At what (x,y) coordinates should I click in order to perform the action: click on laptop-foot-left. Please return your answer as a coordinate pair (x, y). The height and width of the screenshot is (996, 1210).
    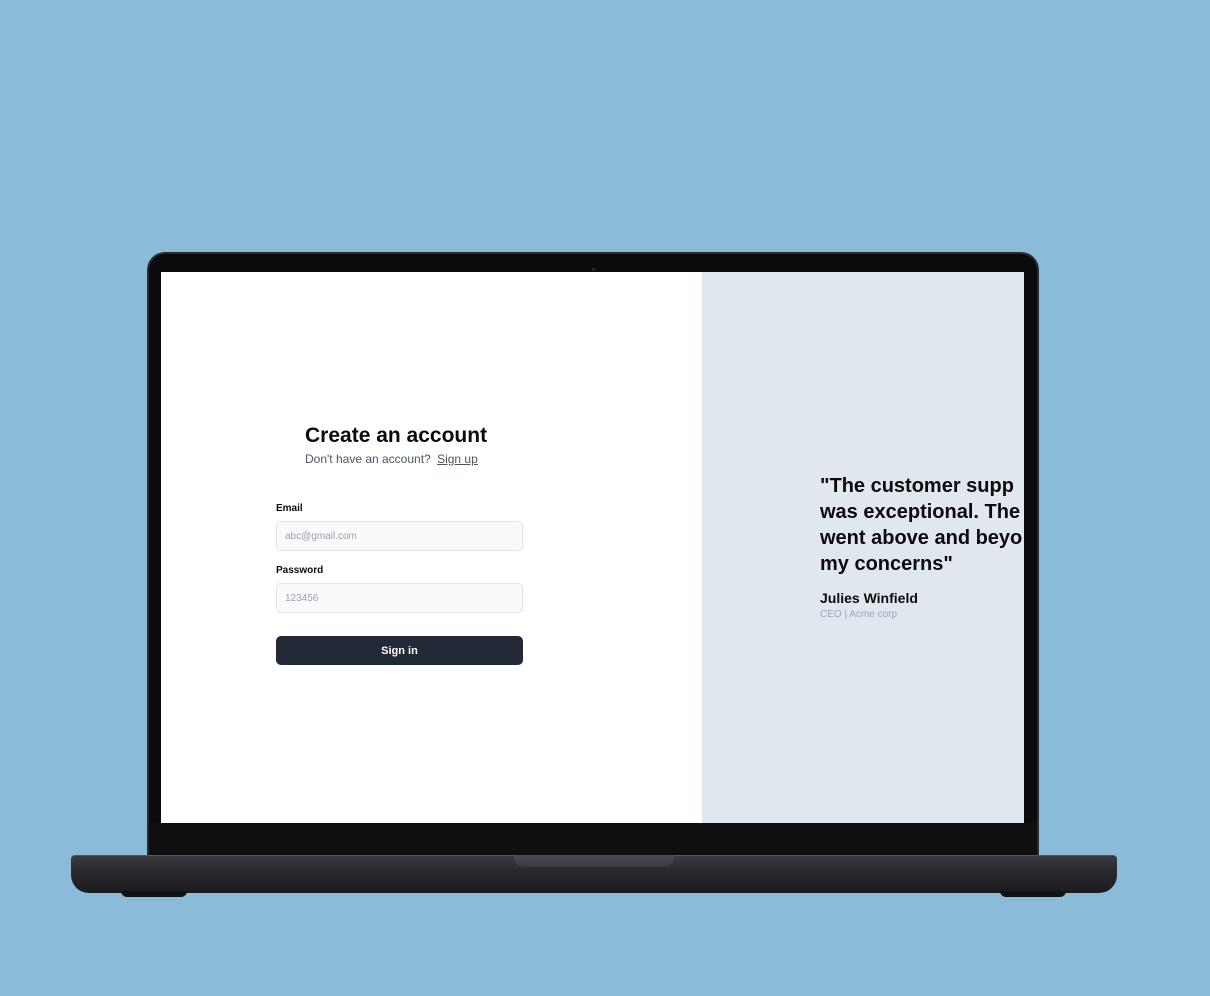
    Looking at the image, I should click on (154, 894).